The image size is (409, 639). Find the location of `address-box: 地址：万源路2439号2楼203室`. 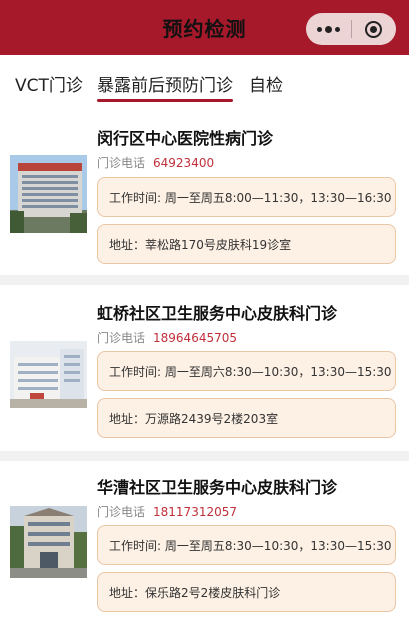

address-box: 地址：万源路2439号2楼203室 is located at coordinates (246, 418).